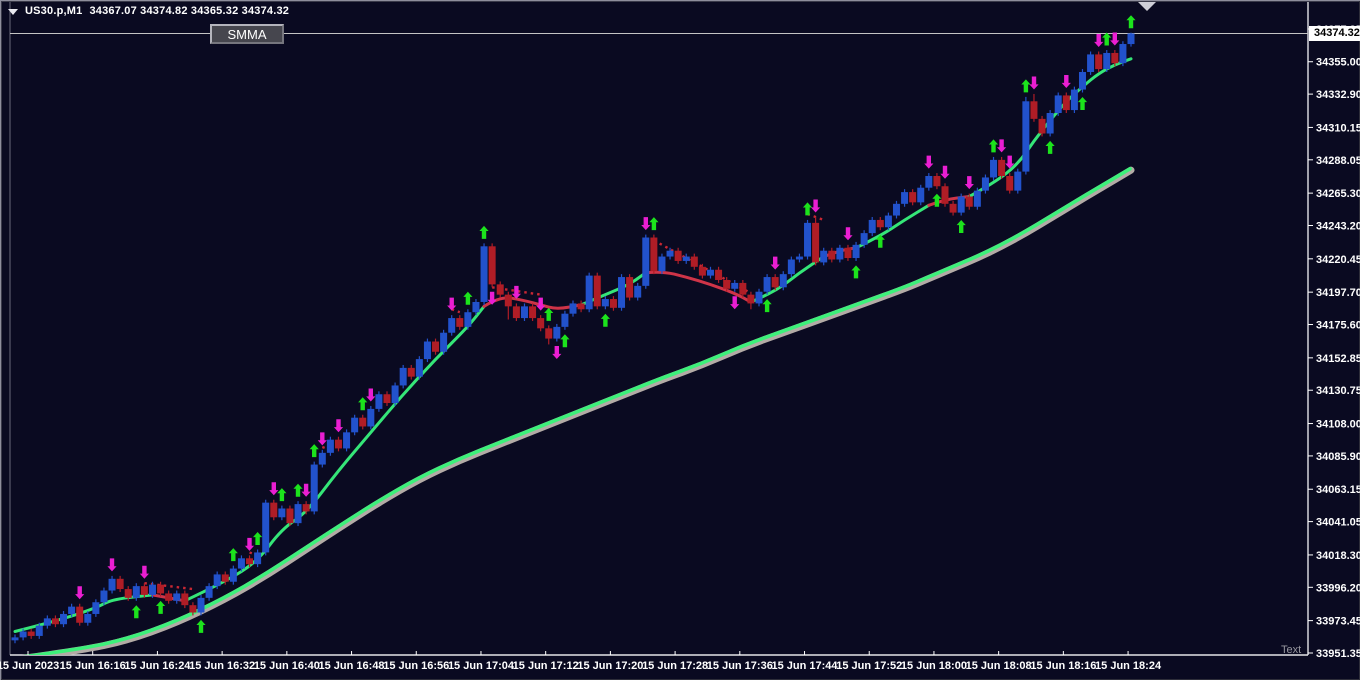 The height and width of the screenshot is (680, 1360). I want to click on time-tick-label: 15 Jun 16:56, so click(416, 666).